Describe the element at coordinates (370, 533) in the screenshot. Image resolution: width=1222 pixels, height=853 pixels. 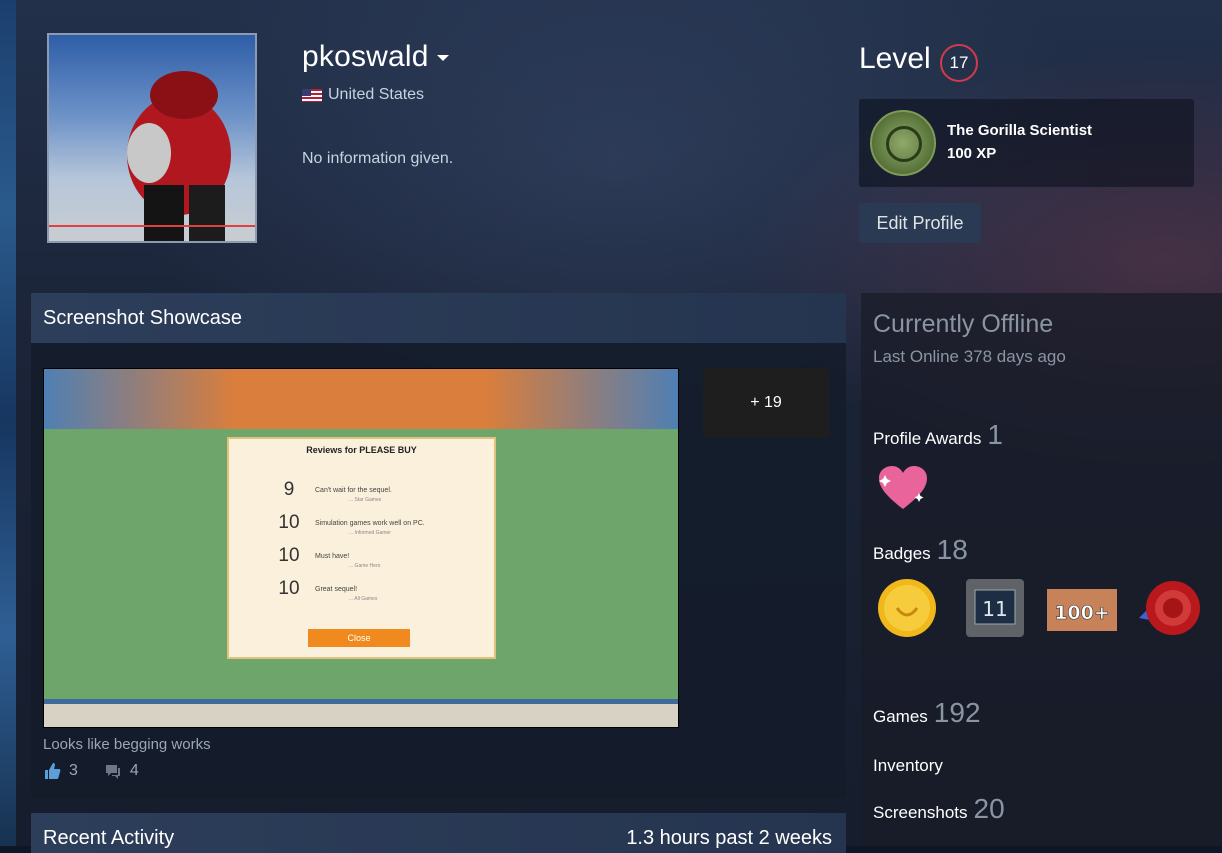
I see `review-source: ... Informed Gamer` at that location.